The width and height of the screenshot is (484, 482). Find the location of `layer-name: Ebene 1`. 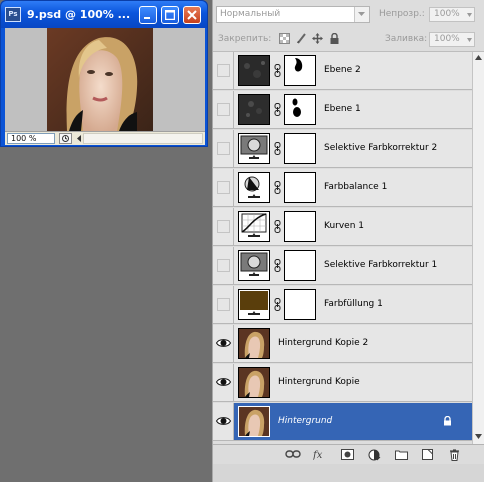

layer-name: Ebene 1 is located at coordinates (342, 109).